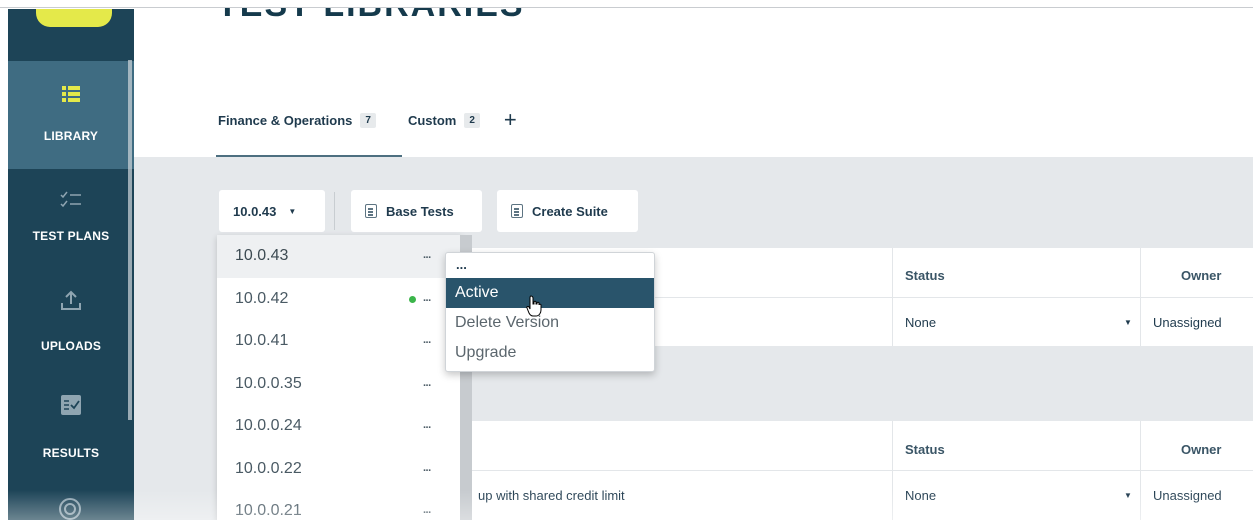 This screenshot has width=1253, height=520. Describe the element at coordinates (71, 136) in the screenshot. I see `sidebar-item-label: LIBRARY` at that location.